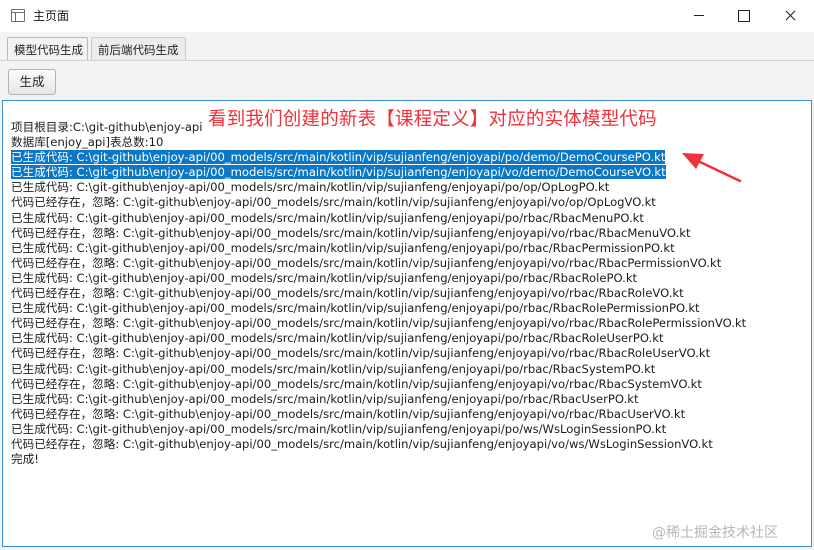 The width and height of the screenshot is (814, 550). What do you see at coordinates (407, 46) in the screenshot?
I see `tab-bar: 模型代码生成 前后端代码生成` at bounding box center [407, 46].